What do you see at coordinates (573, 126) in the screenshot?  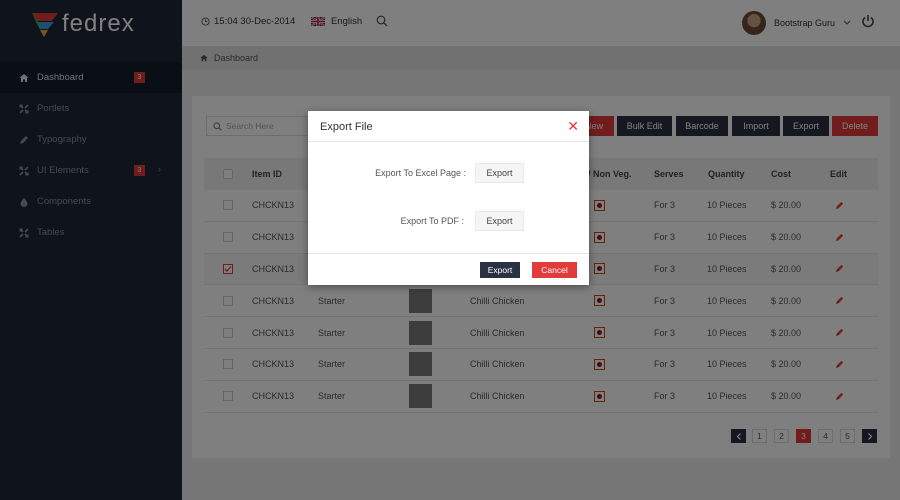 I see `close-icon: ✕` at bounding box center [573, 126].